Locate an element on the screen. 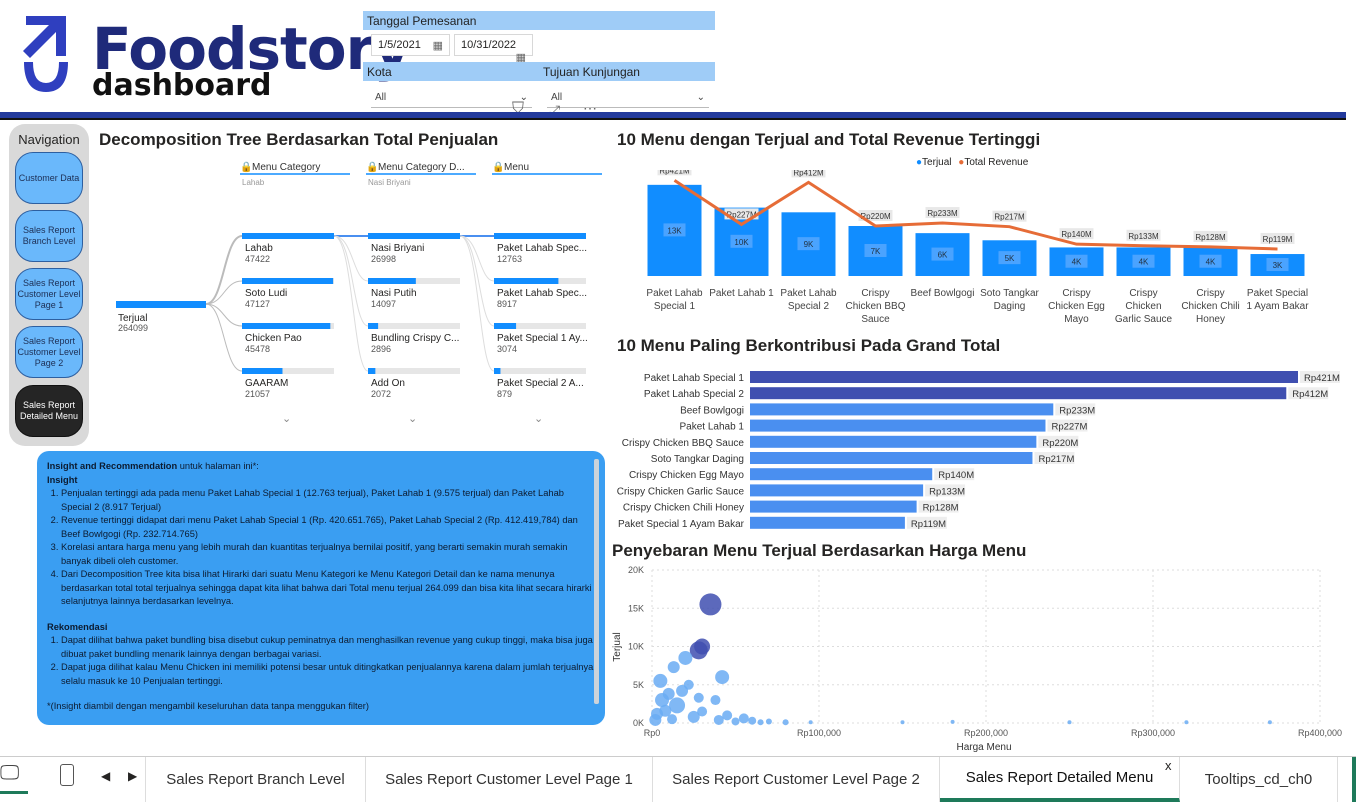  y-axis-title: Terjual is located at coordinates (617, 646).